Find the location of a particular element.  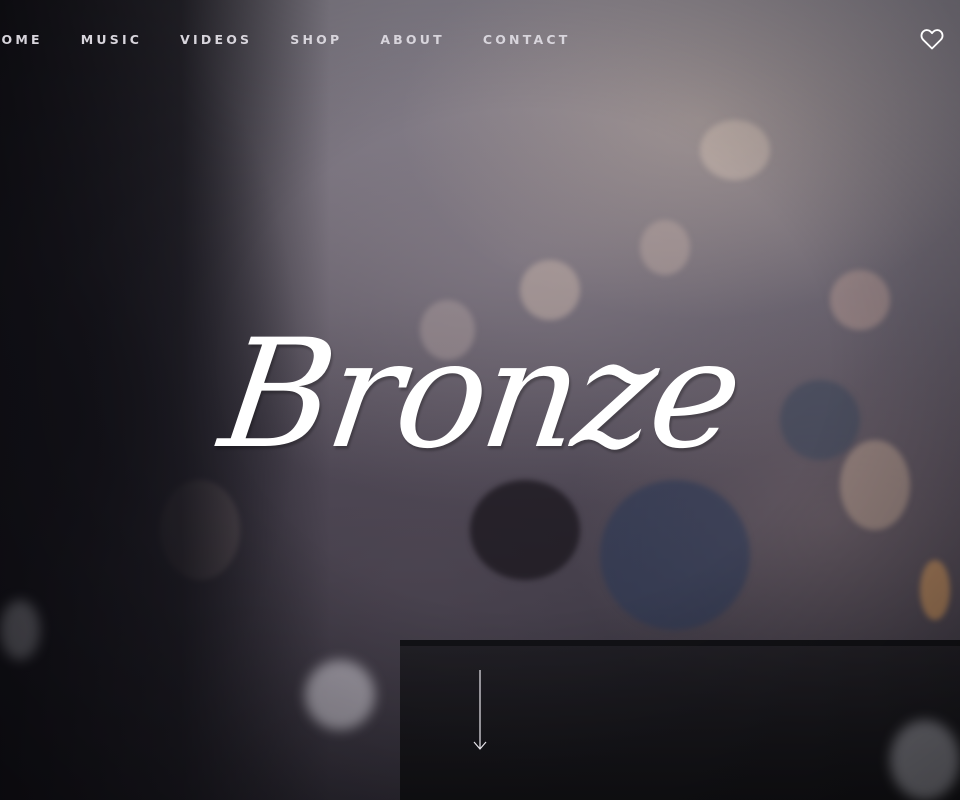

nav-shop: SHOP is located at coordinates (316, 39).